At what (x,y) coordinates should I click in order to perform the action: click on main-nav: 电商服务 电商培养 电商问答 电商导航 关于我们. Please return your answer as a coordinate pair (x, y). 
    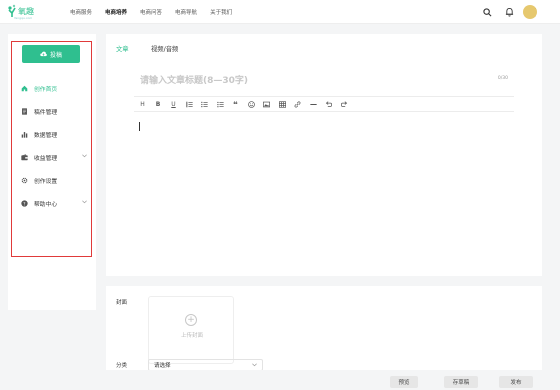
    Looking at the image, I should click on (157, 12).